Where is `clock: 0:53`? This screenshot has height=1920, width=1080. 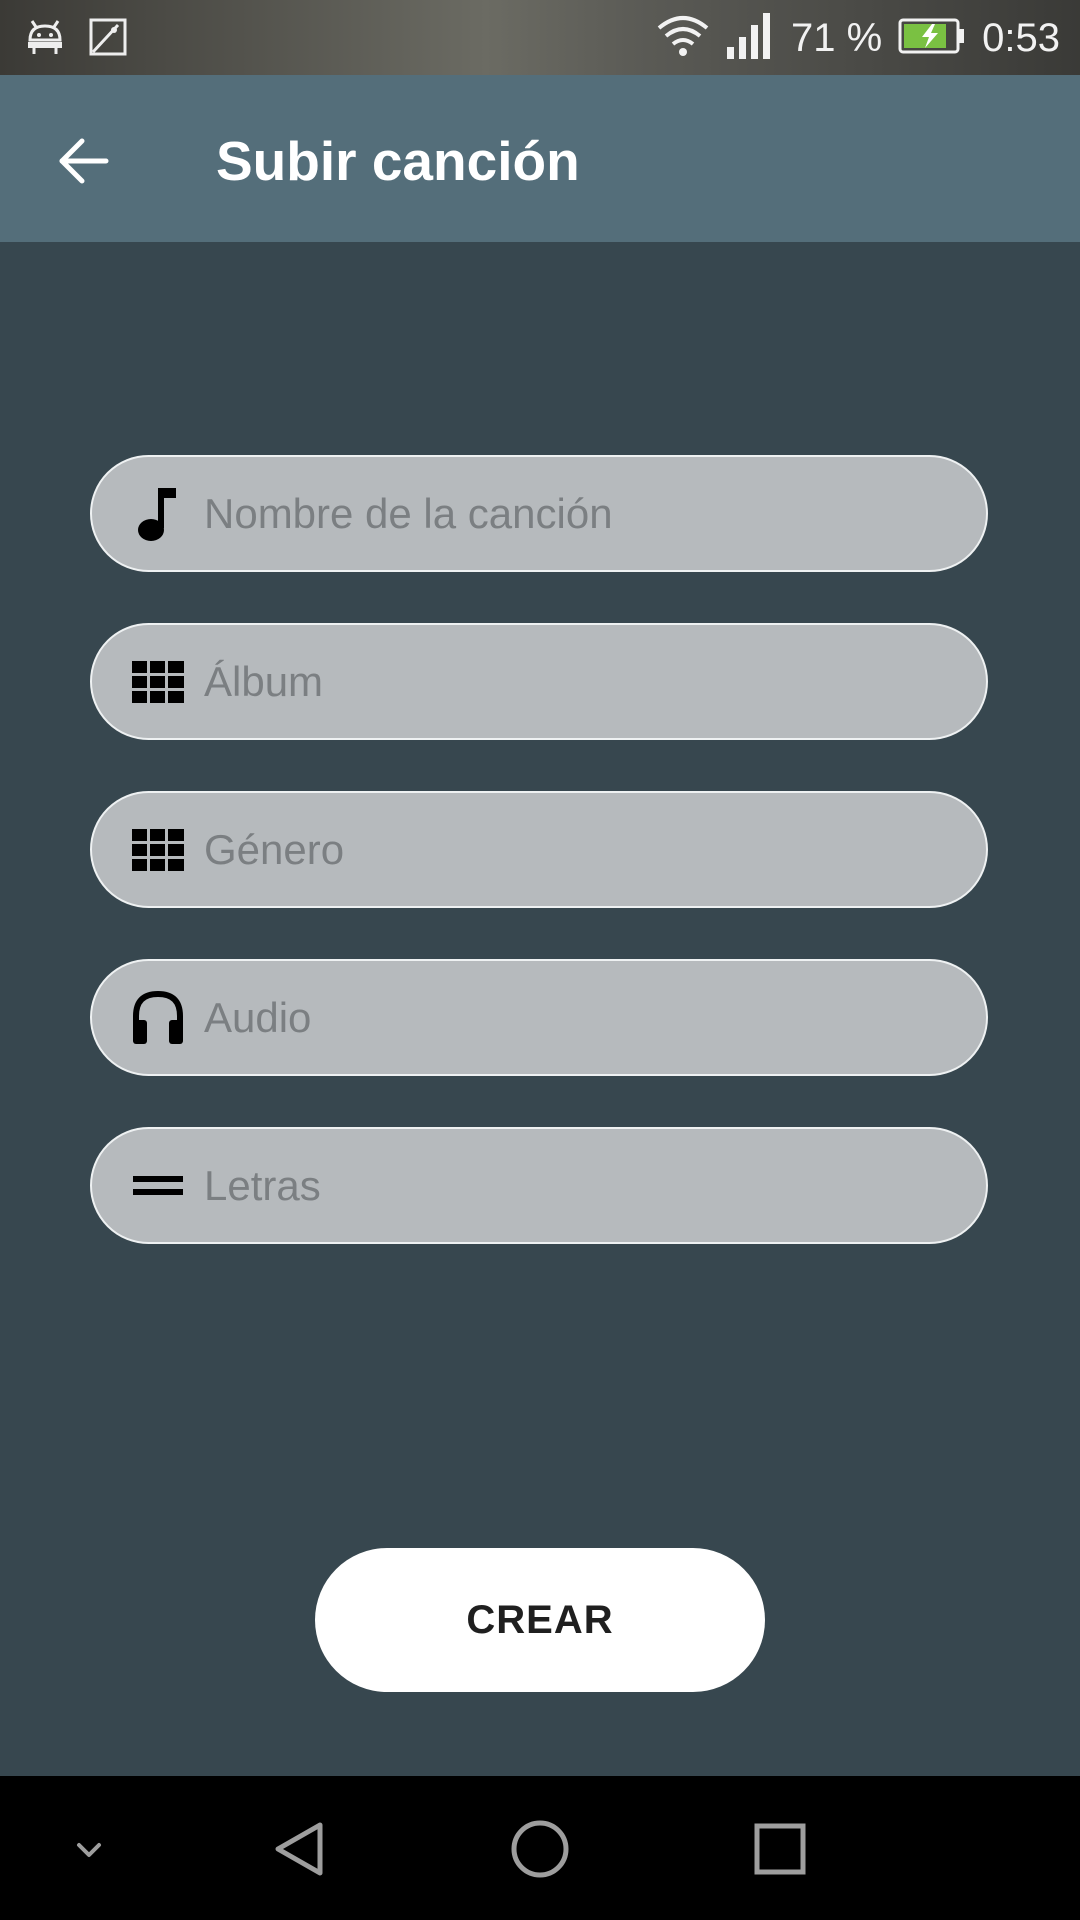
clock: 0:53 is located at coordinates (1021, 37).